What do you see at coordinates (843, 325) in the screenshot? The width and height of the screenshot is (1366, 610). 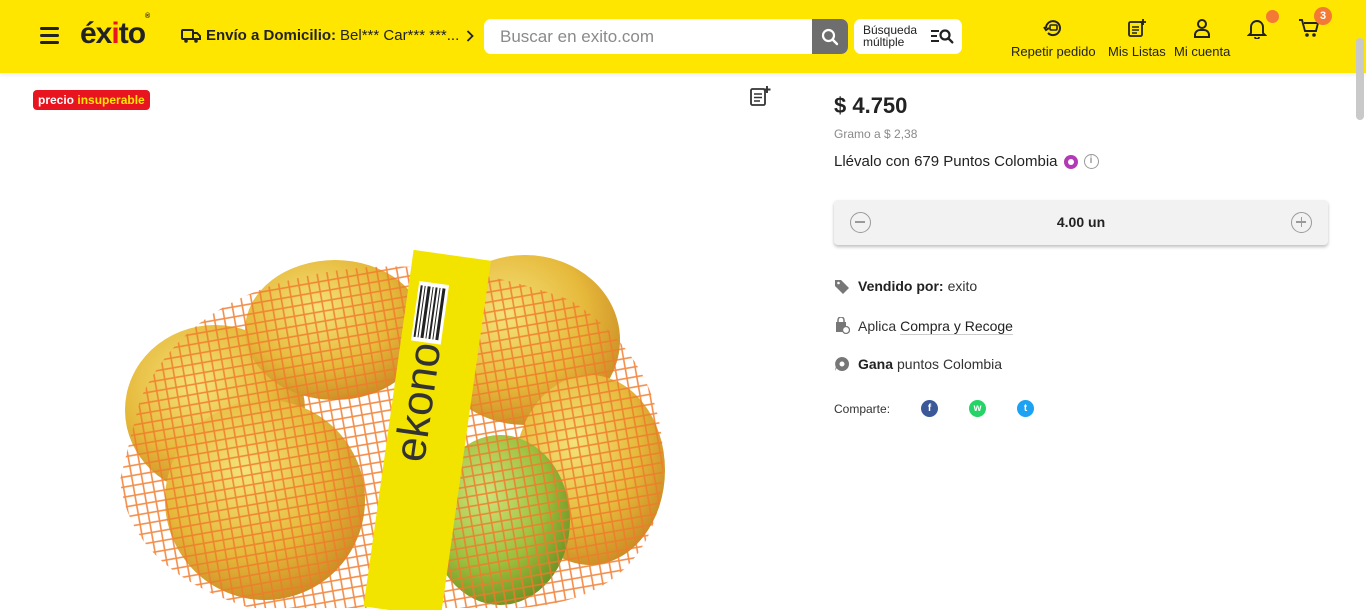 I see `store-pickup-icon` at bounding box center [843, 325].